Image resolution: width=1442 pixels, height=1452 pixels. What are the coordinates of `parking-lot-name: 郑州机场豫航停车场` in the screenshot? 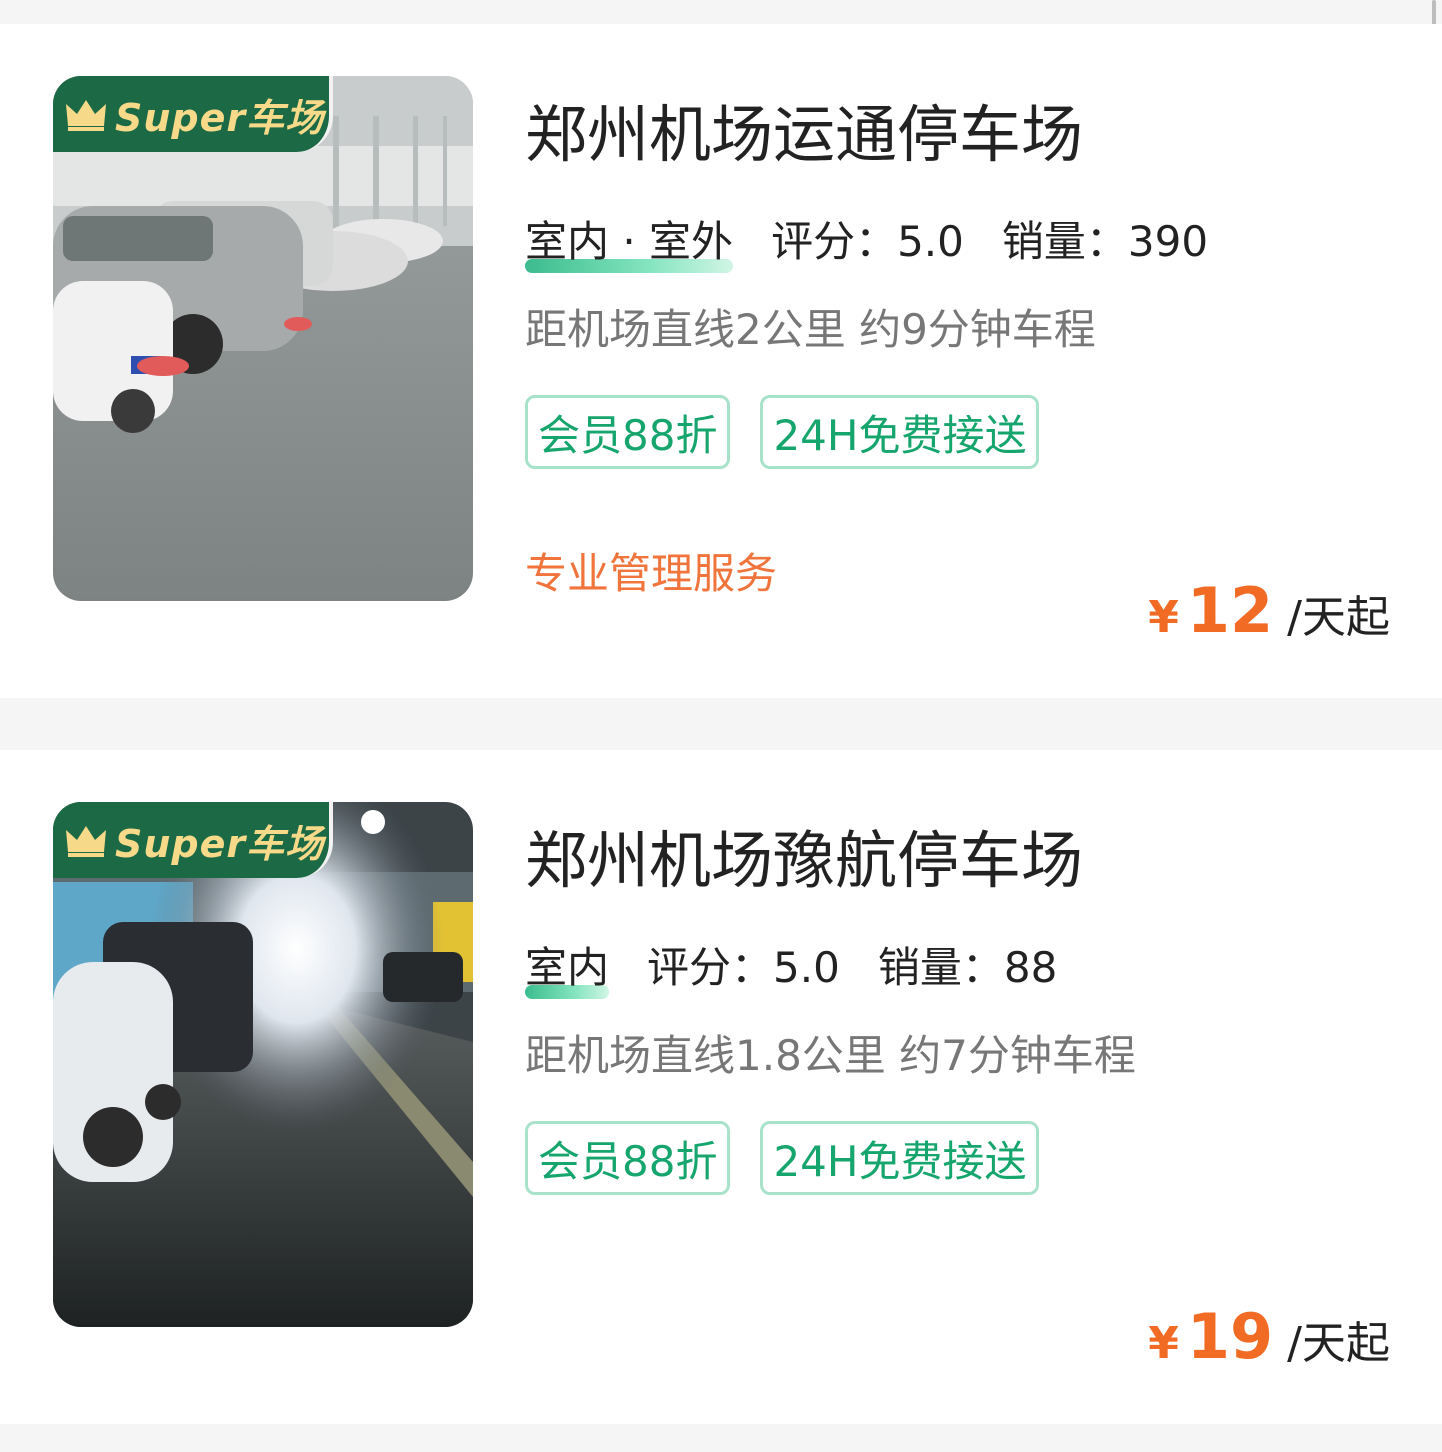 It's located at (804, 855).